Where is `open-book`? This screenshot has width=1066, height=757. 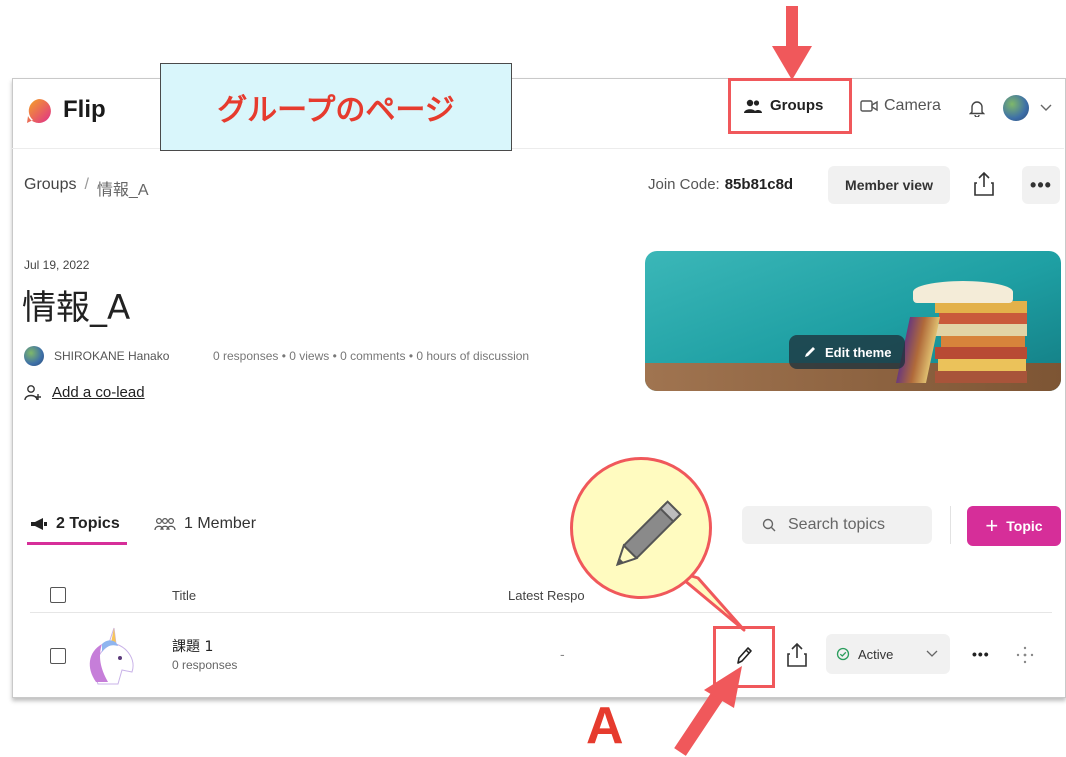
open-book is located at coordinates (963, 292).